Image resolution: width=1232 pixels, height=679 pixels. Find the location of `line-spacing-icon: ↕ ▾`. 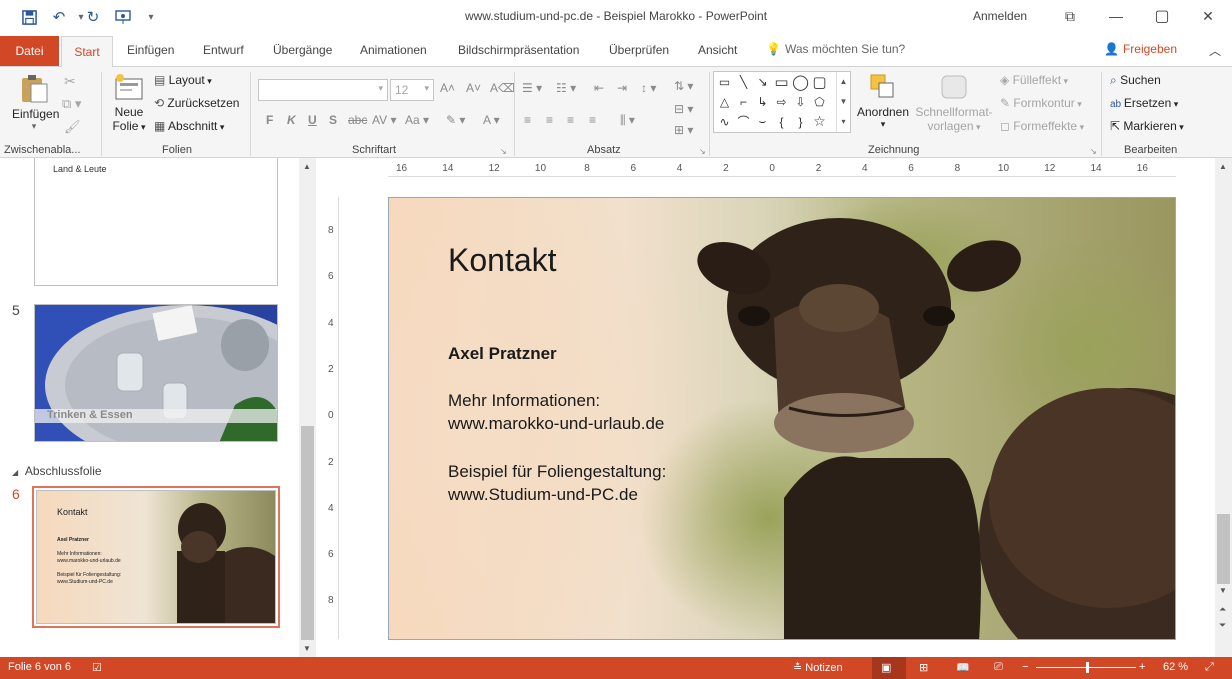

line-spacing-icon: ↕ ▾ is located at coordinates (648, 88).